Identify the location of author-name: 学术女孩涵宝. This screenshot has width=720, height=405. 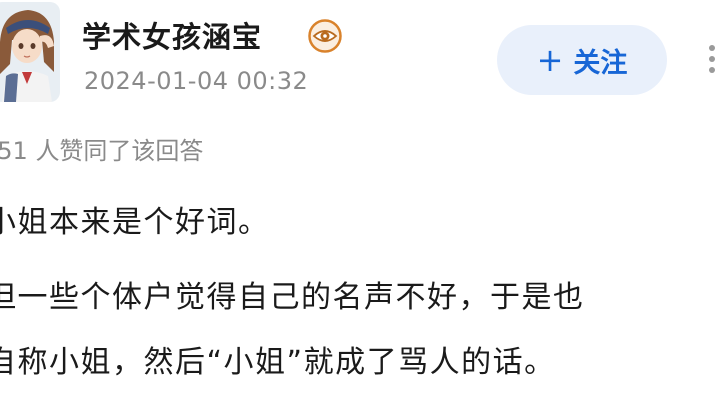
(172, 35).